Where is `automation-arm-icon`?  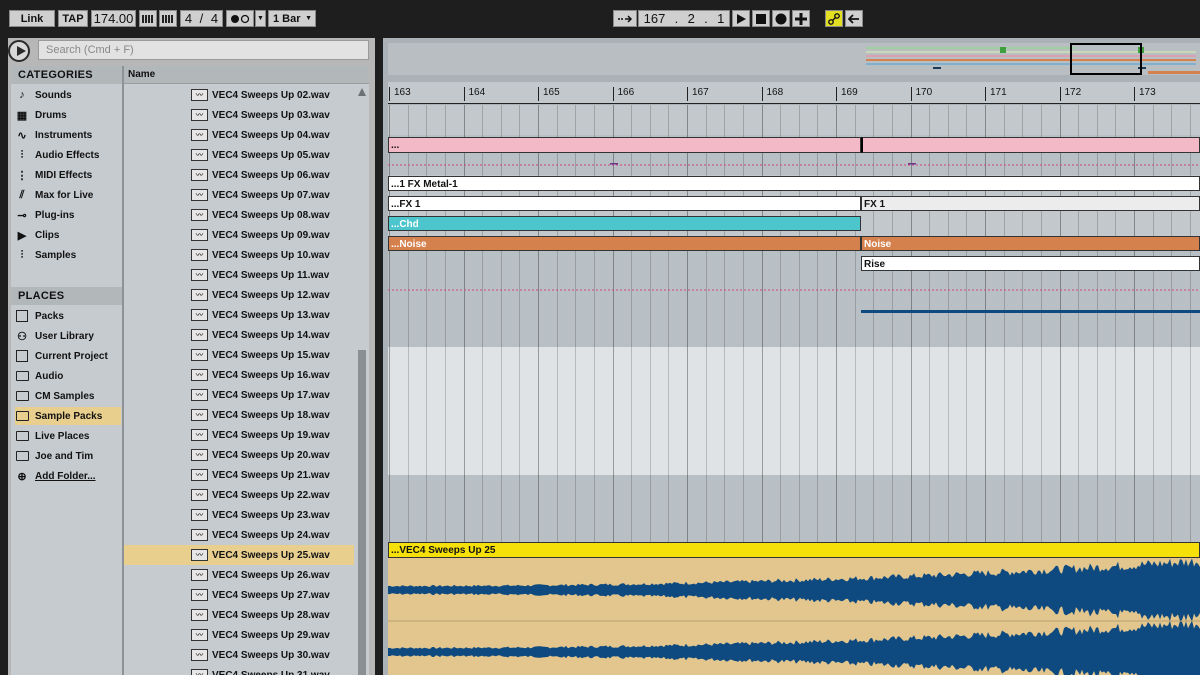
automation-arm-icon is located at coordinates (834, 18).